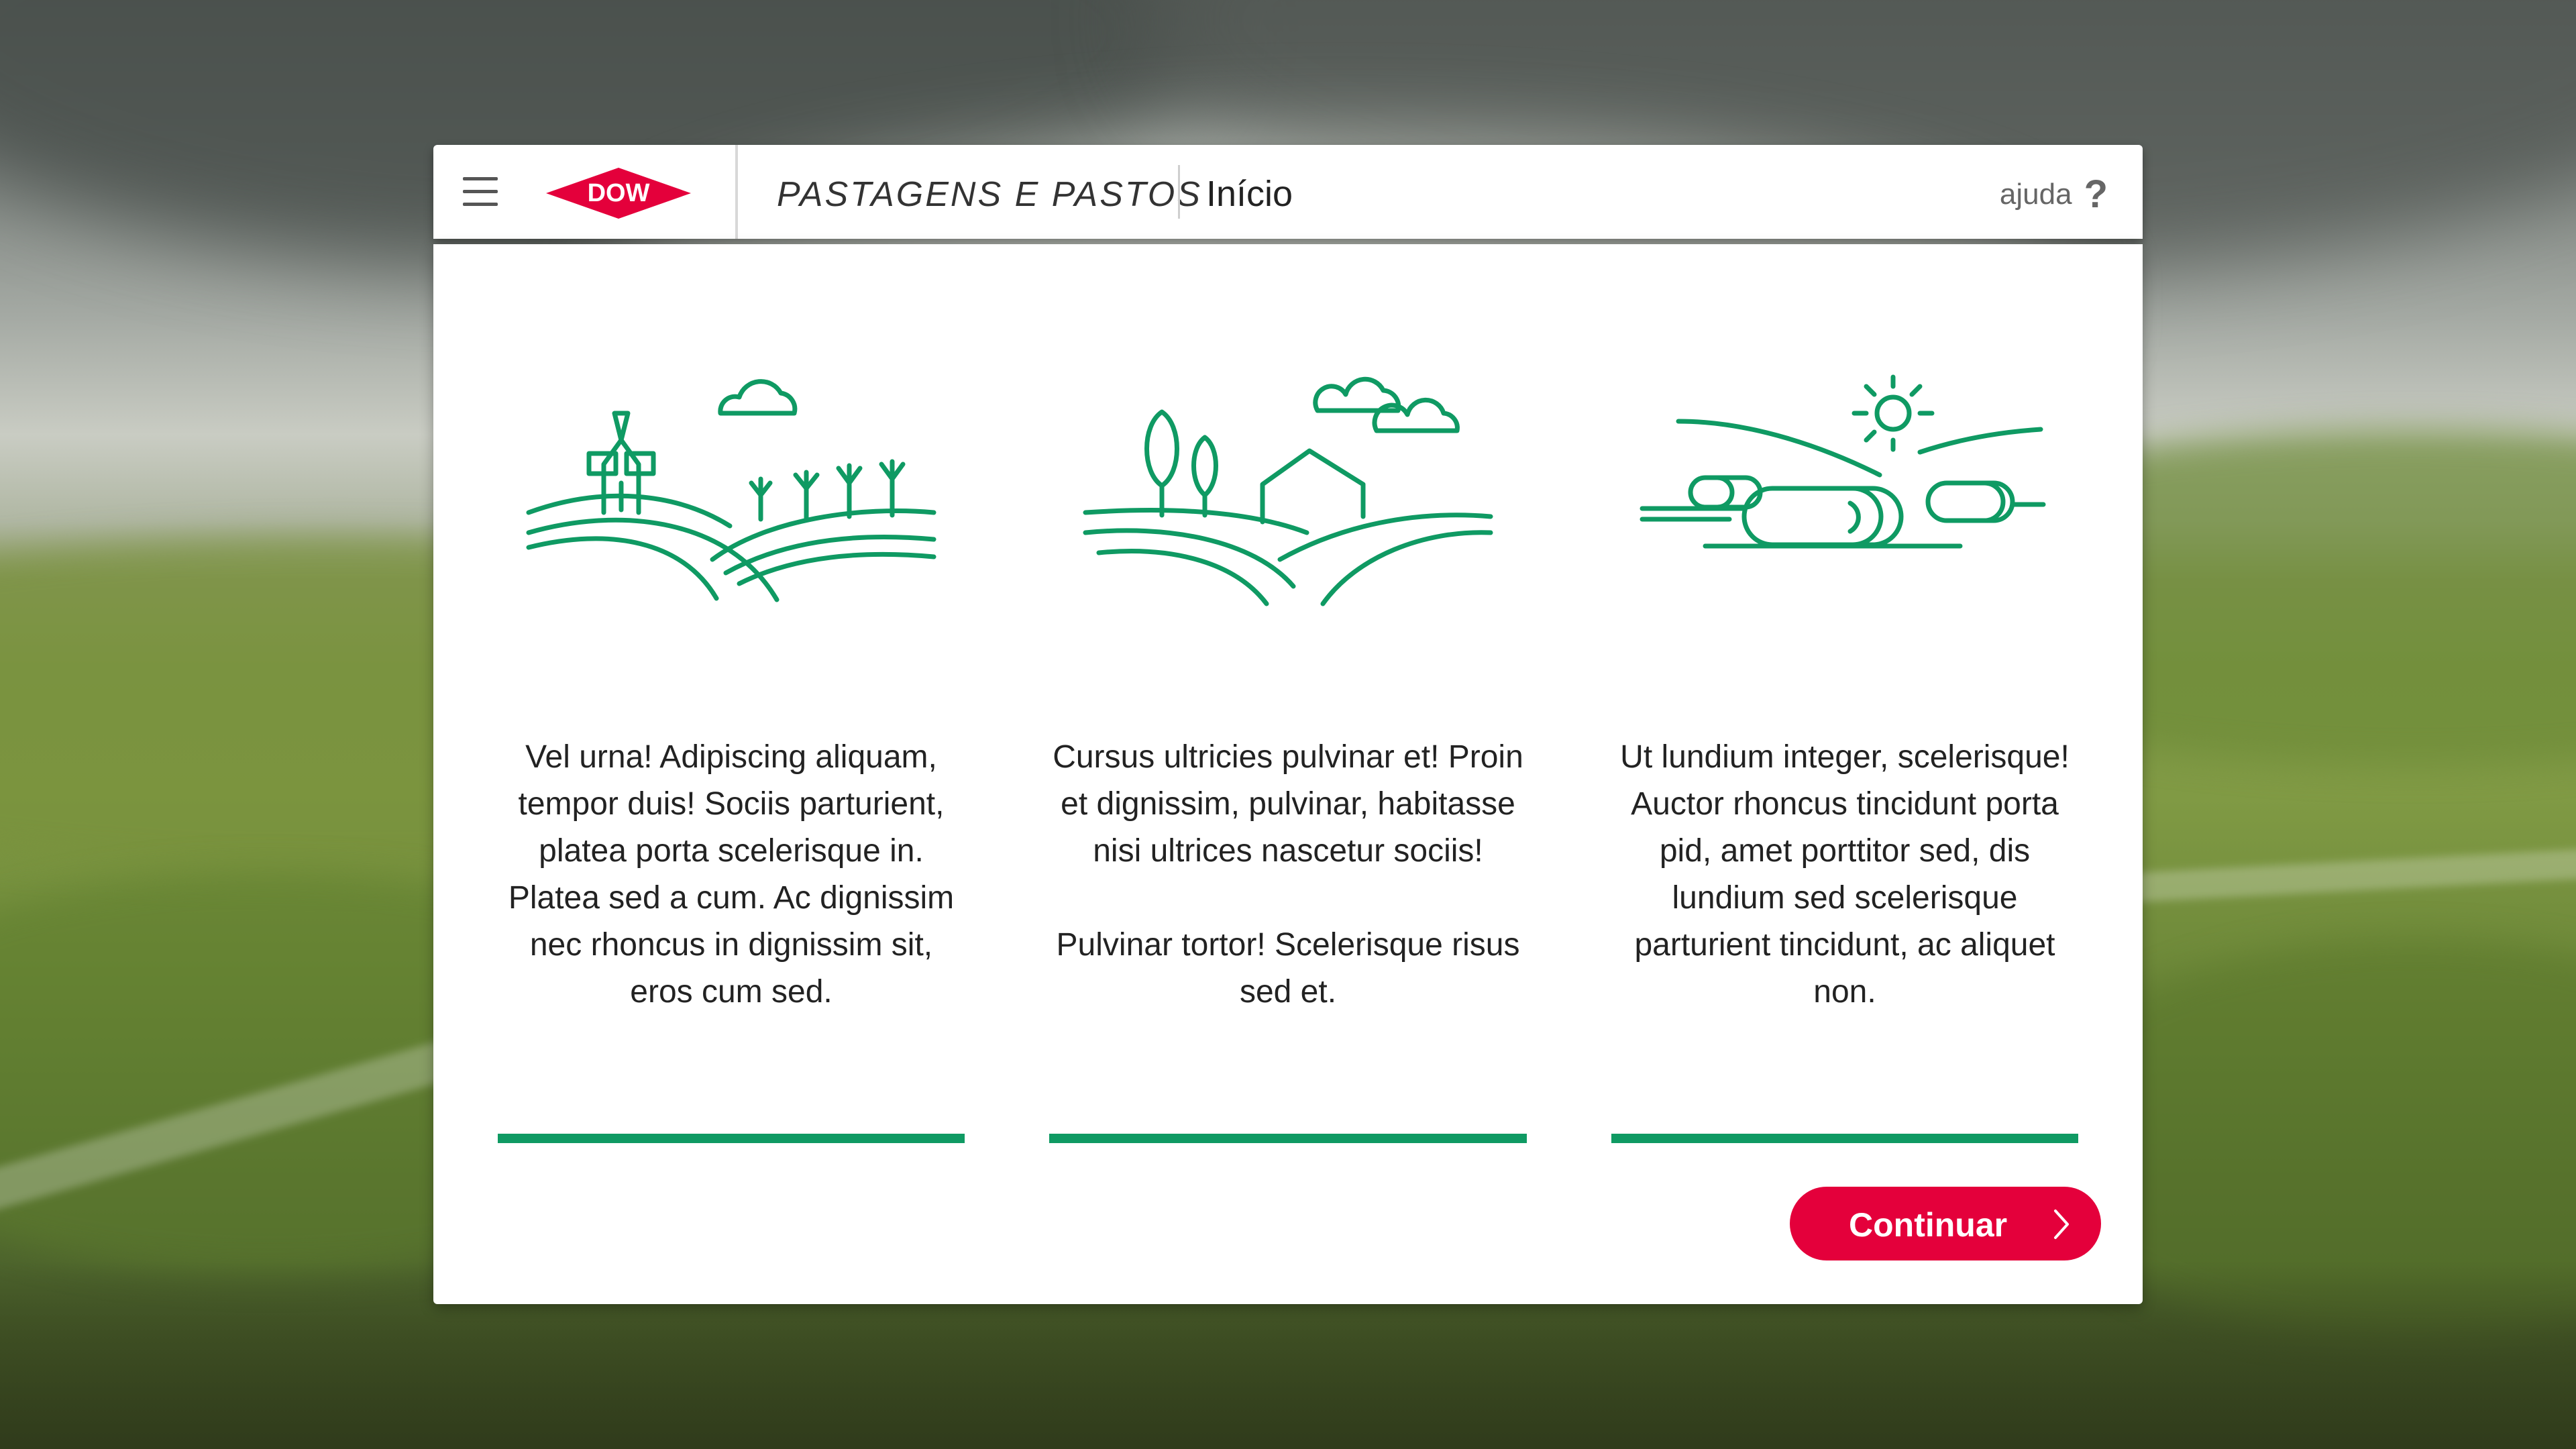 This screenshot has width=2576, height=1449. What do you see at coordinates (1249, 194) in the screenshot?
I see `page-title: Início` at bounding box center [1249, 194].